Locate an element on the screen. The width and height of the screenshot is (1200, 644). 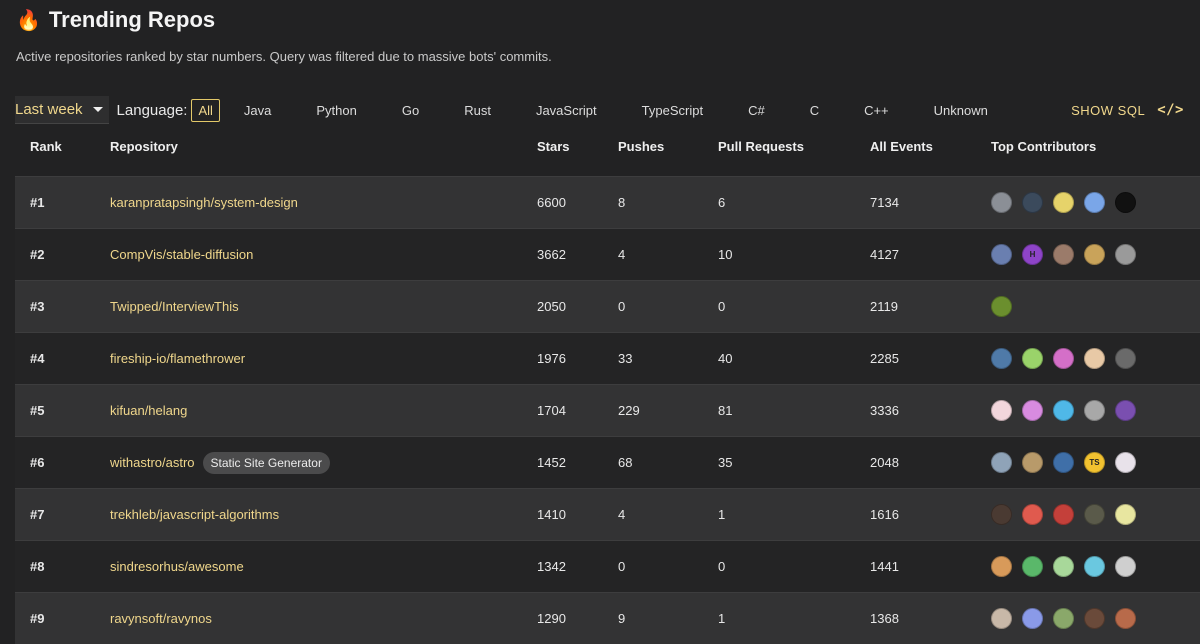
period-dropdown: Last week is located at coordinates (62, 110).